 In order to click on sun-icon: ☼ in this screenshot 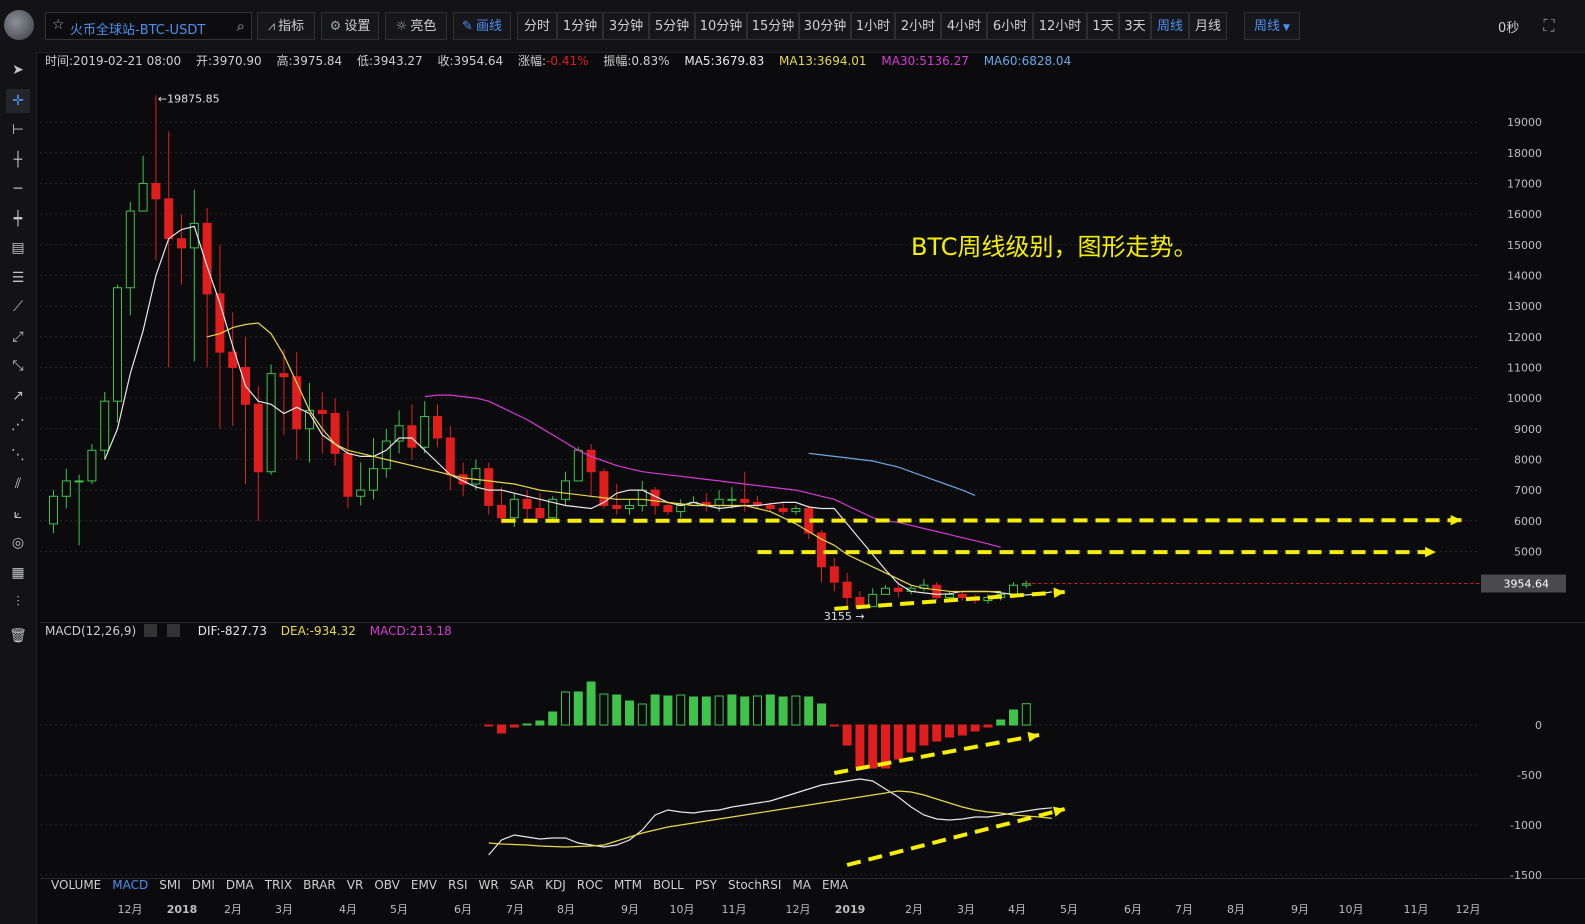, I will do `click(401, 26)`.